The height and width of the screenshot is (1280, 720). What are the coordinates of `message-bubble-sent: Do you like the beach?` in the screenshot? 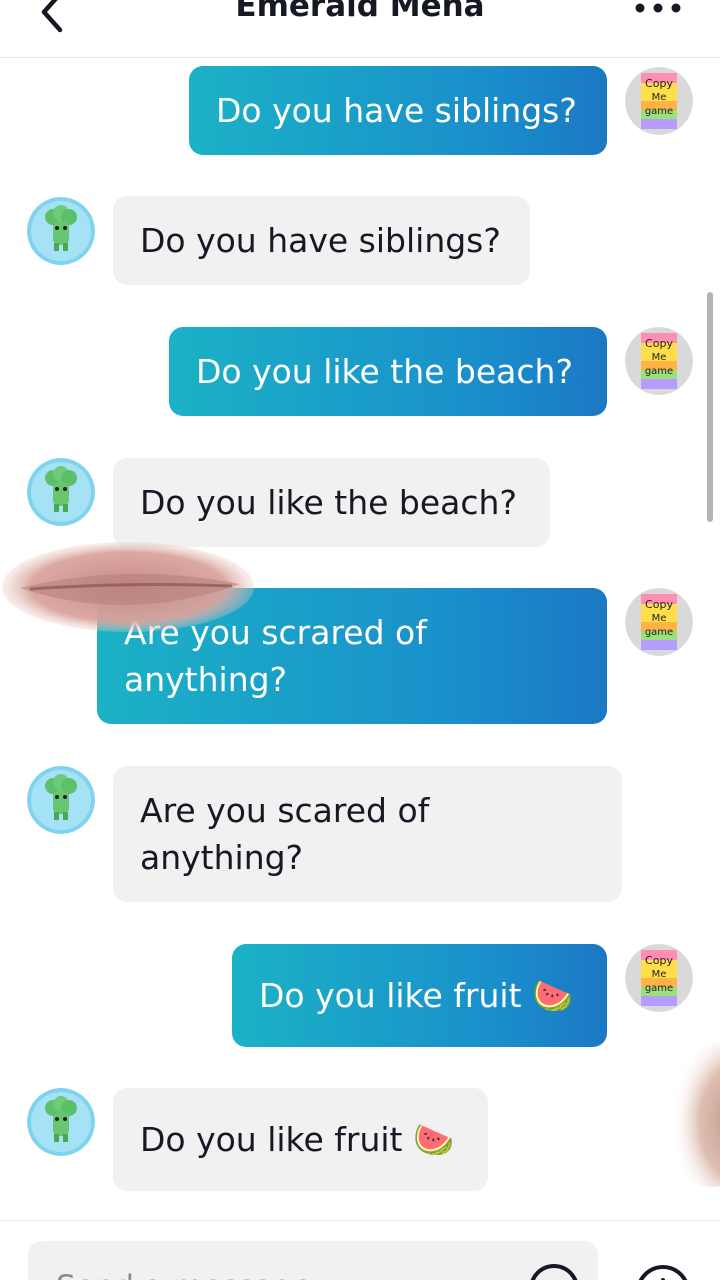 It's located at (388, 371).